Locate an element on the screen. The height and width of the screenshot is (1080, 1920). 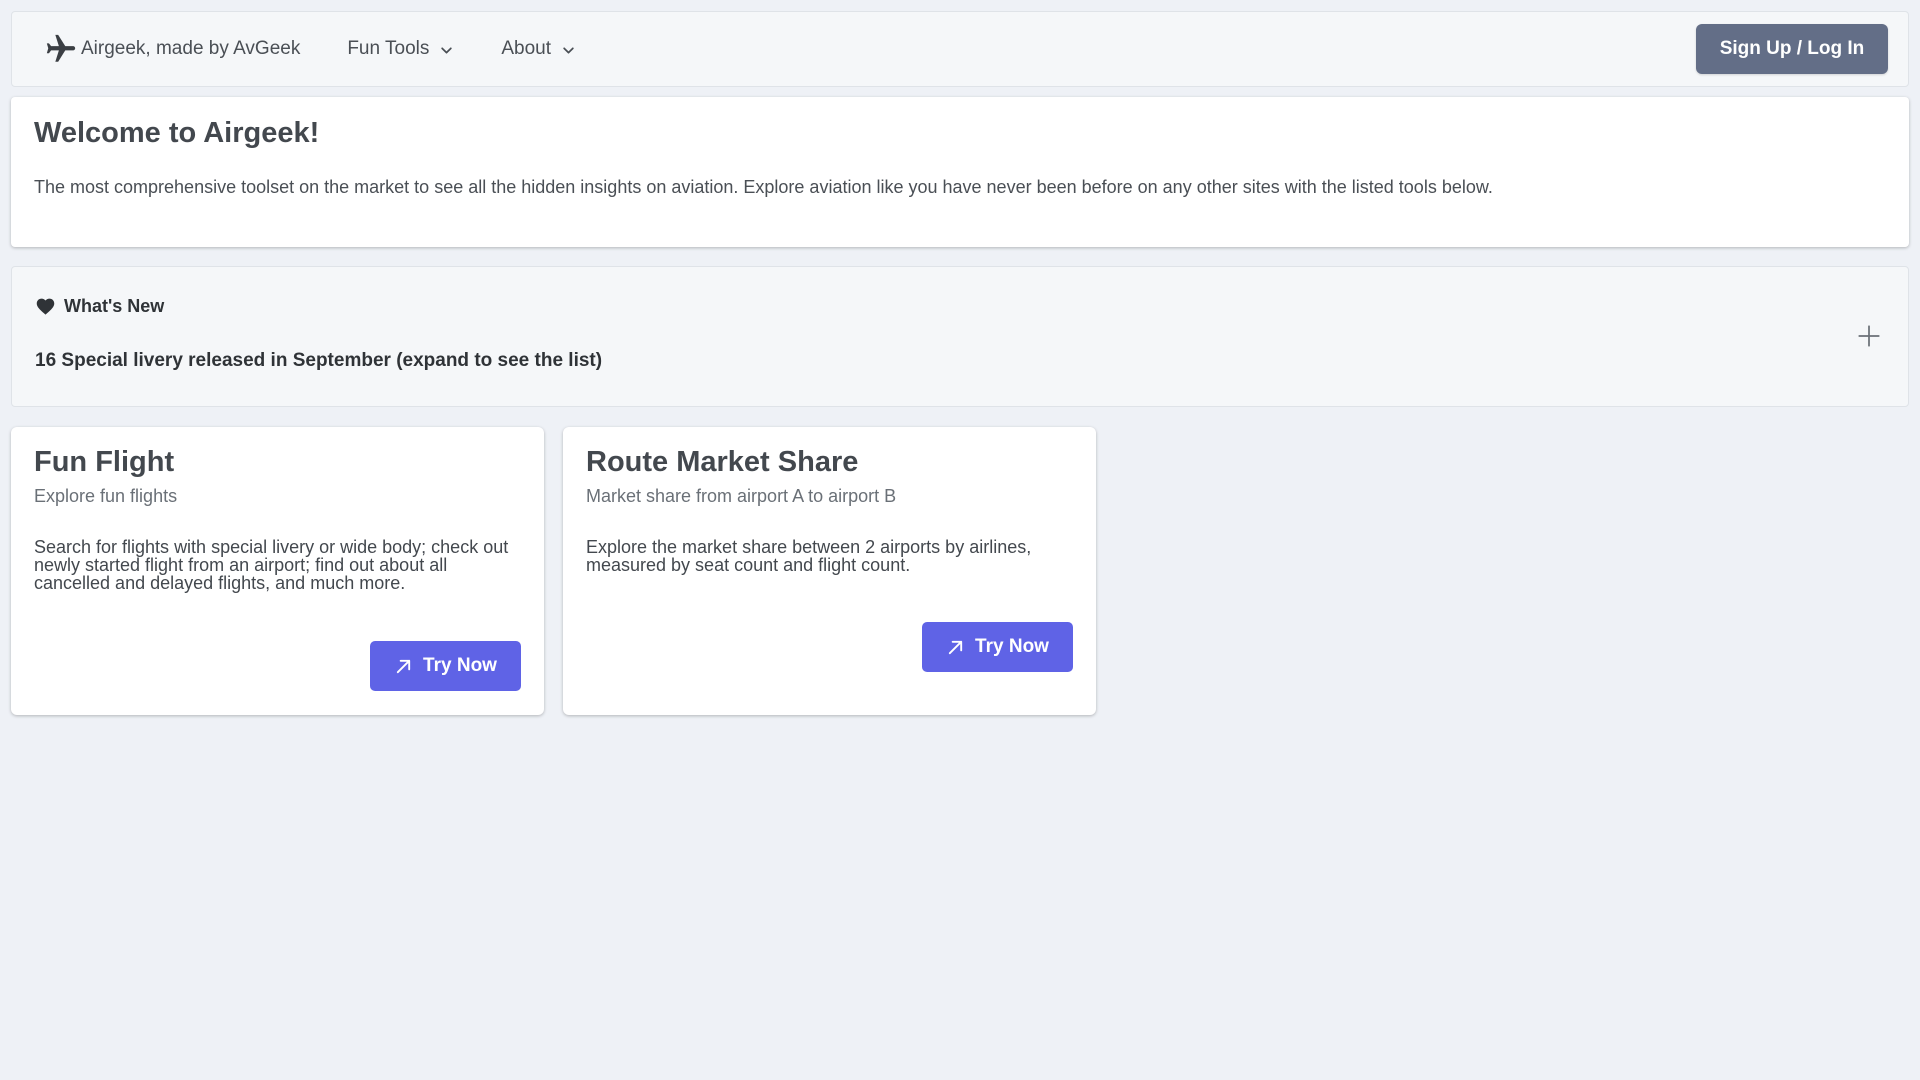
airplane-icon is located at coordinates (61, 48).